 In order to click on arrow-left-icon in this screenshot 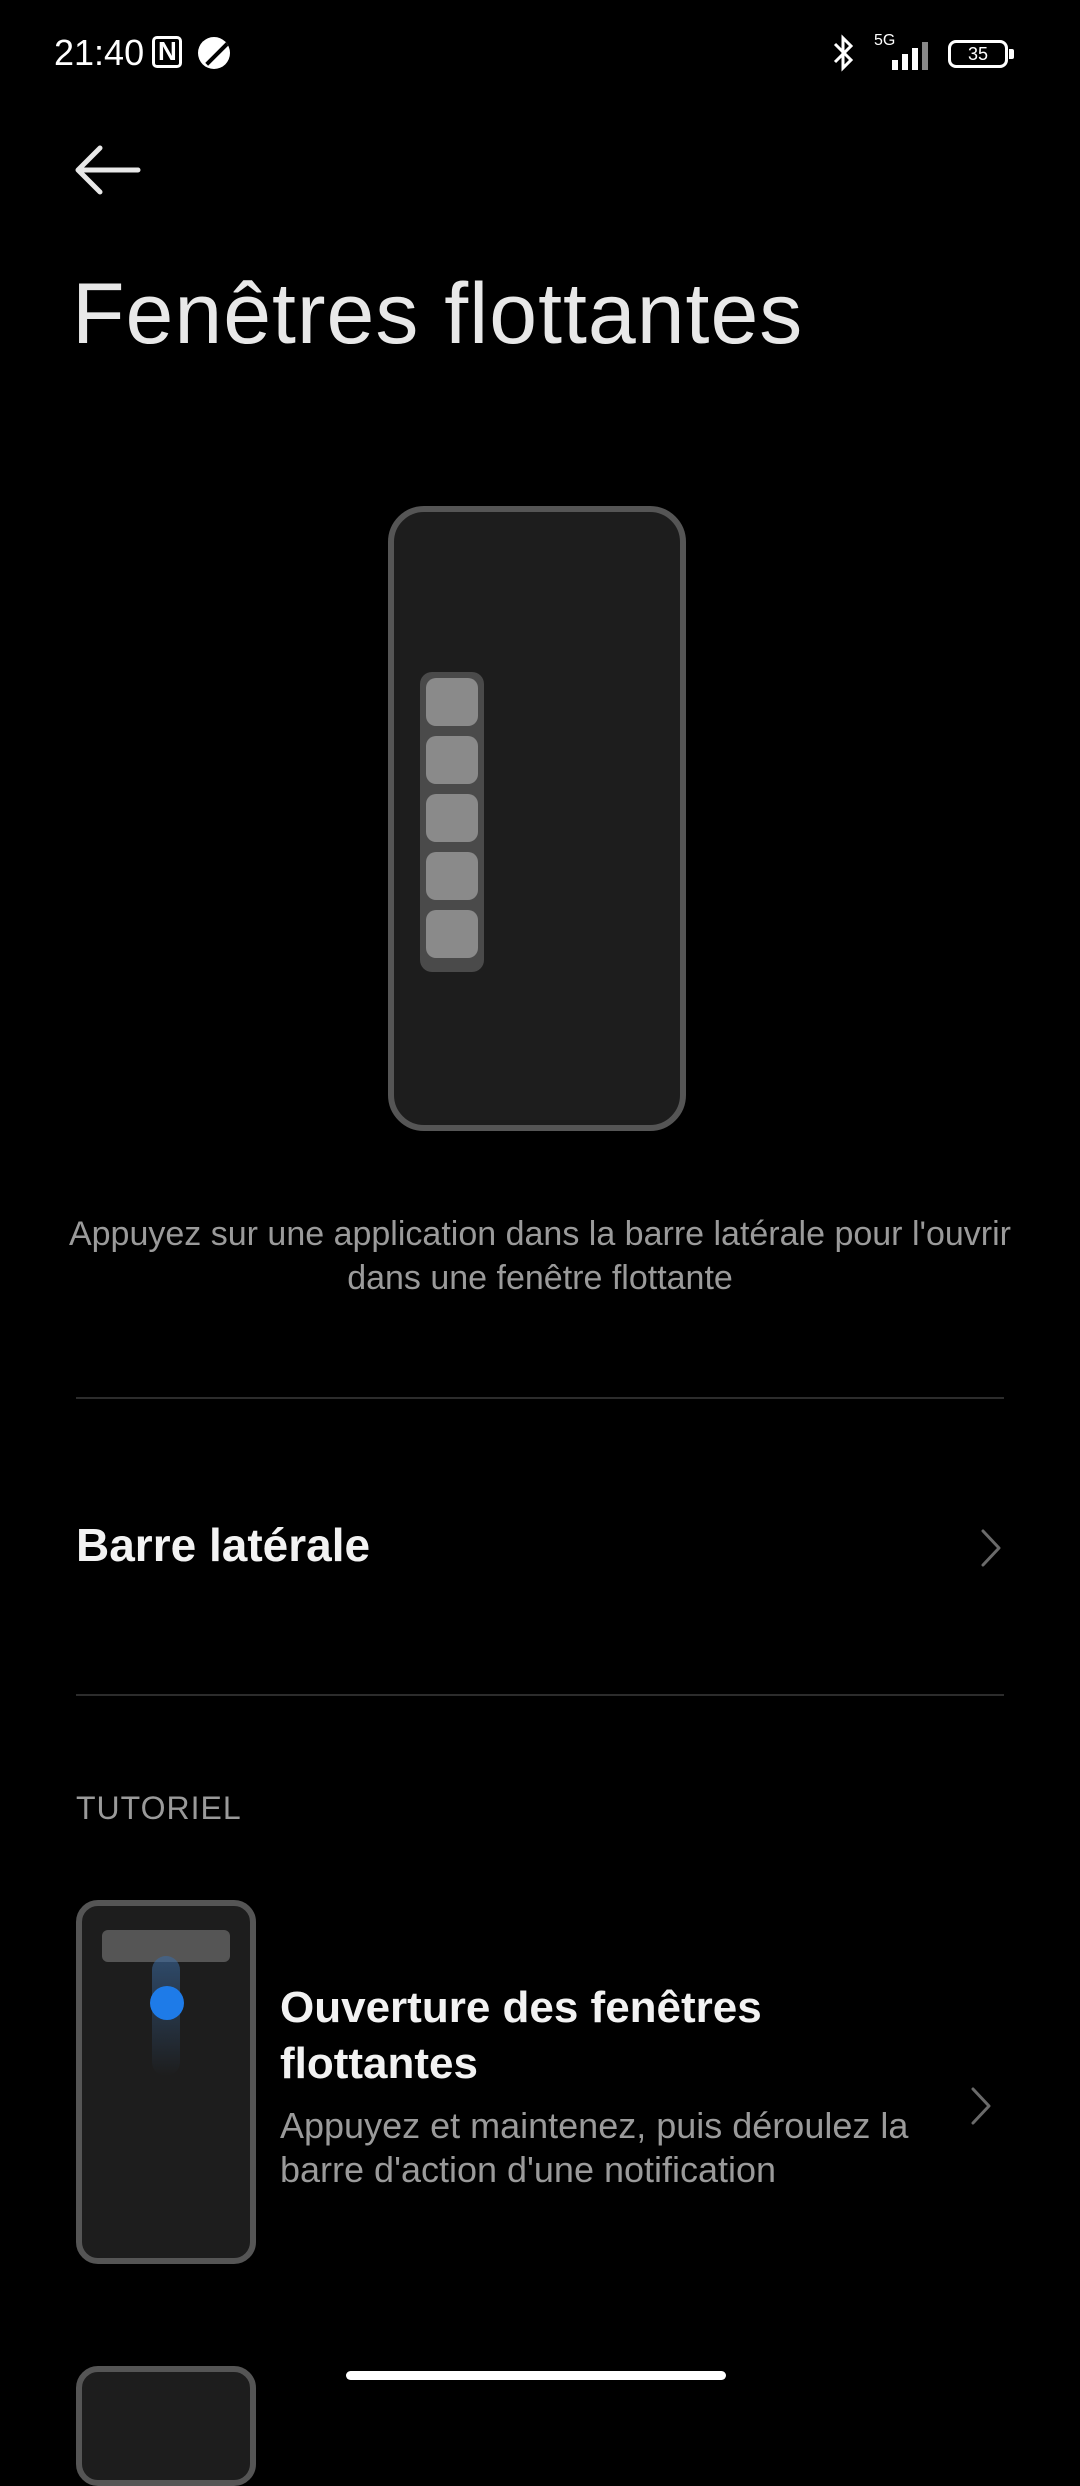, I will do `click(108, 170)`.